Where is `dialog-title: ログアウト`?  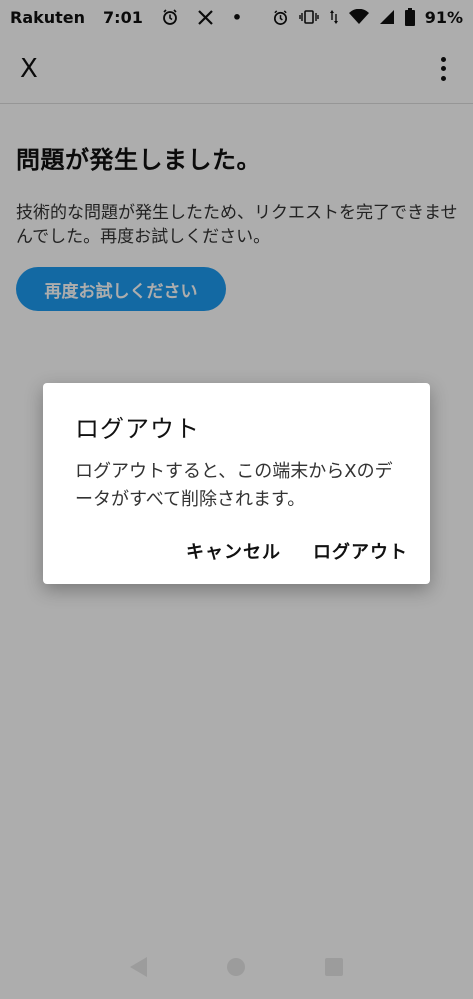
dialog-title: ログアウト is located at coordinates (137, 429).